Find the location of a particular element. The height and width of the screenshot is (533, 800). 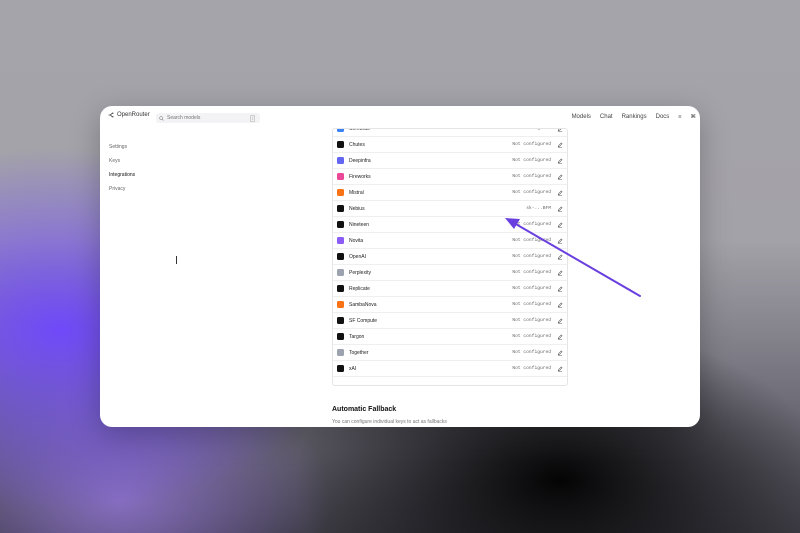

provider-row: xAI Not configured is located at coordinates (450, 369).